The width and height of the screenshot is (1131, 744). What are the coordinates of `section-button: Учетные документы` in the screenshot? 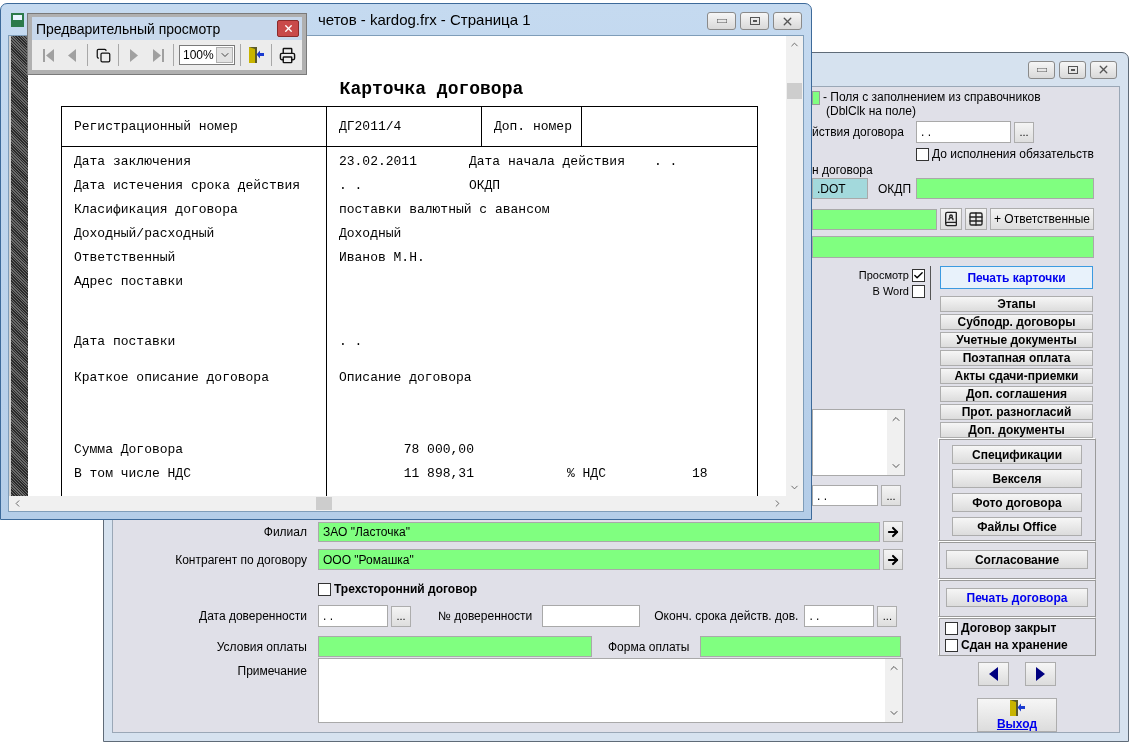 It's located at (1016, 340).